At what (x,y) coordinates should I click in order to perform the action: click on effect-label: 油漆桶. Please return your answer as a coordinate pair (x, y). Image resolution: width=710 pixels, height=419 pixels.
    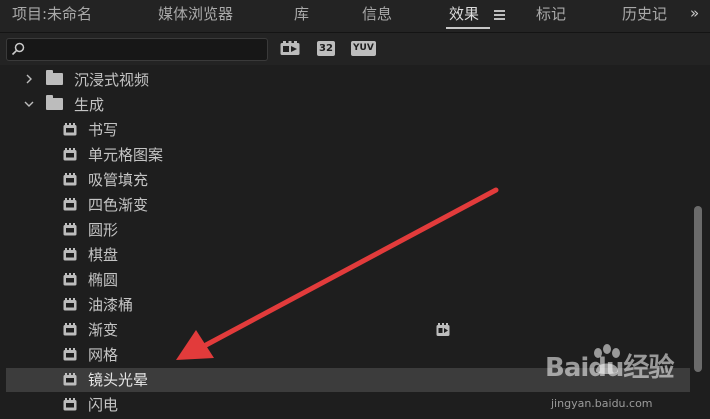
    Looking at the image, I should click on (111, 305).